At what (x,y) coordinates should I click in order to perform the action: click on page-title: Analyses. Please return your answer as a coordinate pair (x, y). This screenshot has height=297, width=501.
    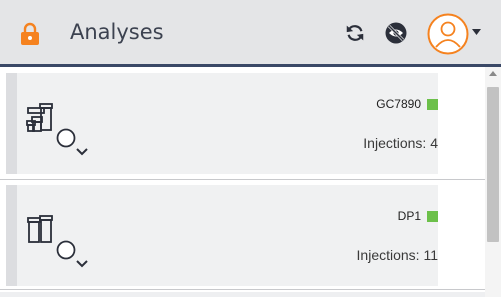
    Looking at the image, I should click on (117, 32).